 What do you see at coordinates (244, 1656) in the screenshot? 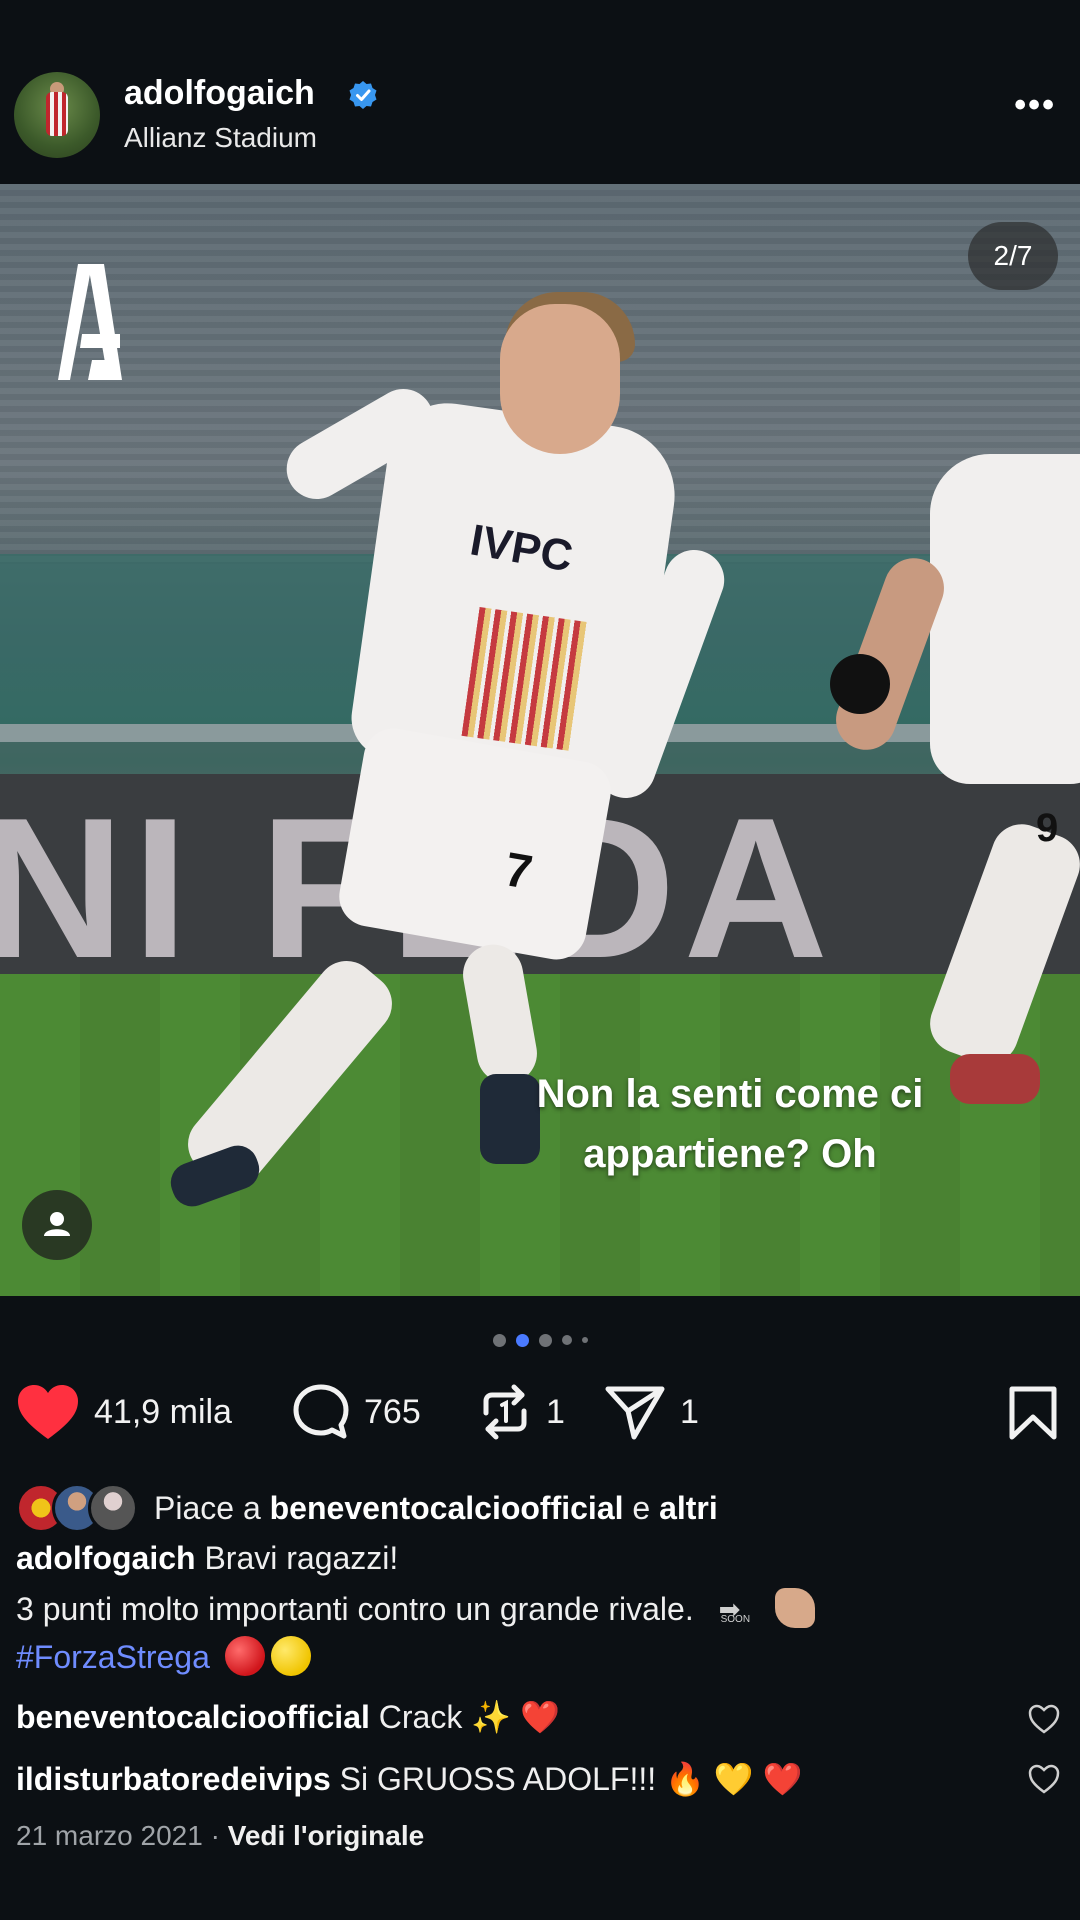
I see `red-circle-icon` at bounding box center [244, 1656].